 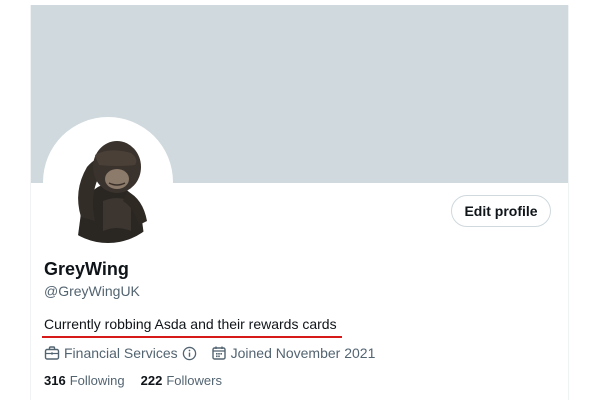 I want to click on avatar-image, so click(x=108, y=182).